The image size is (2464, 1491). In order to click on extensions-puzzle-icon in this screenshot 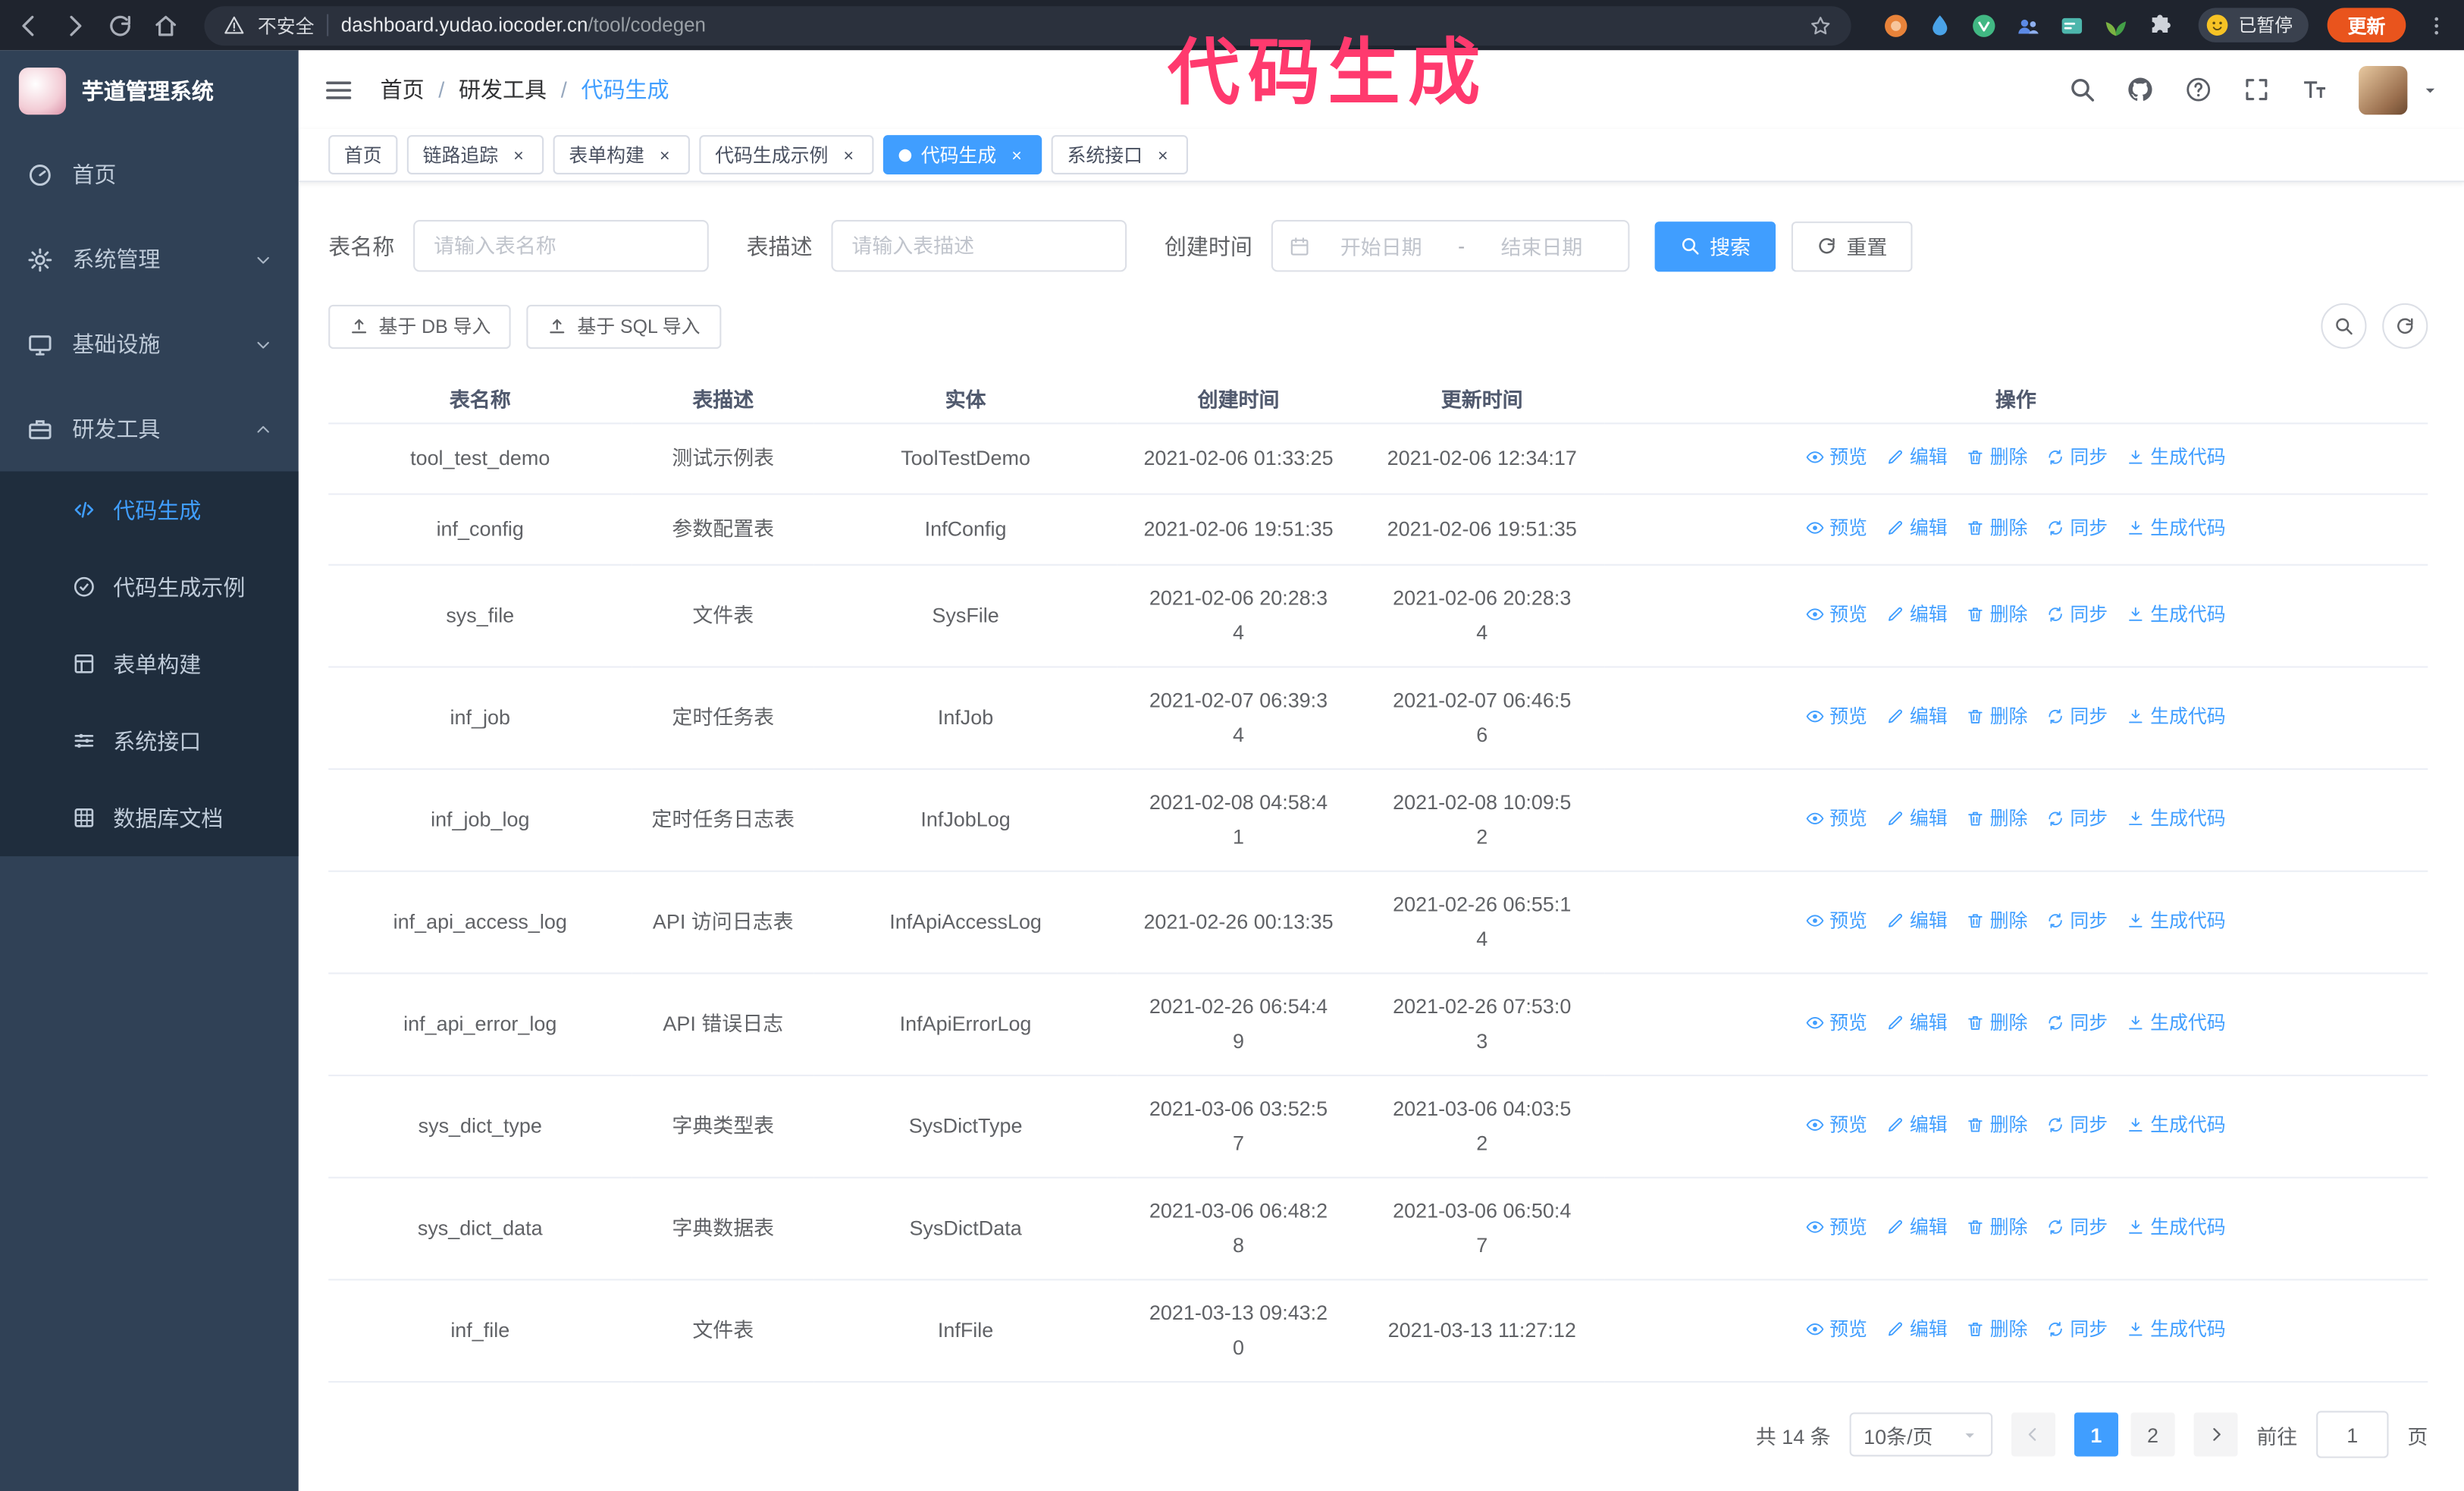, I will do `click(2160, 25)`.